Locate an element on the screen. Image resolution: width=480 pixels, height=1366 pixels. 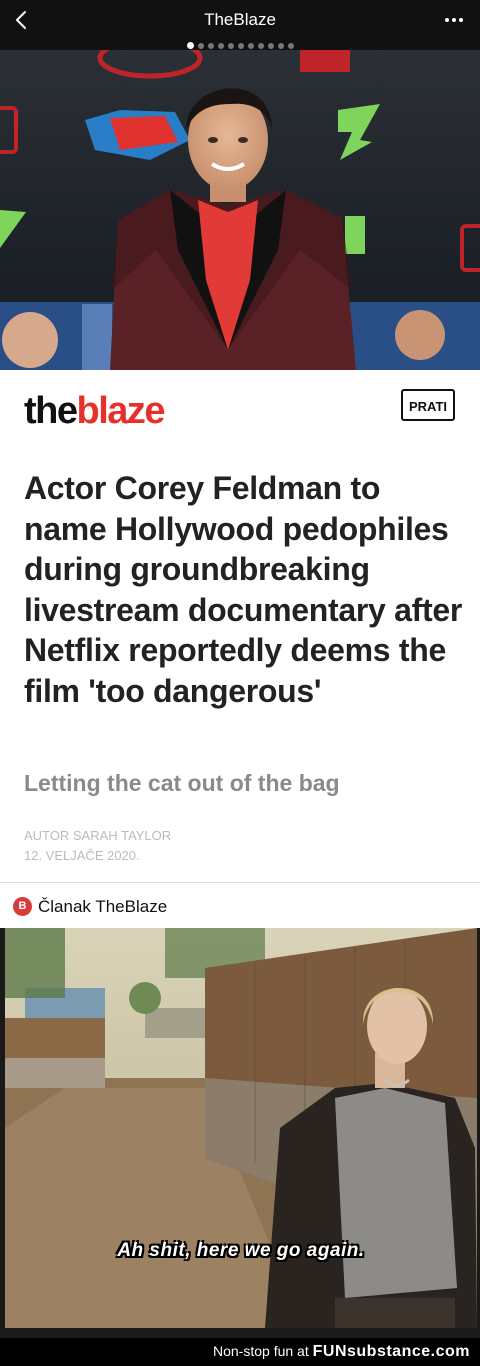
logo-the: the is located at coordinates (51, 411).